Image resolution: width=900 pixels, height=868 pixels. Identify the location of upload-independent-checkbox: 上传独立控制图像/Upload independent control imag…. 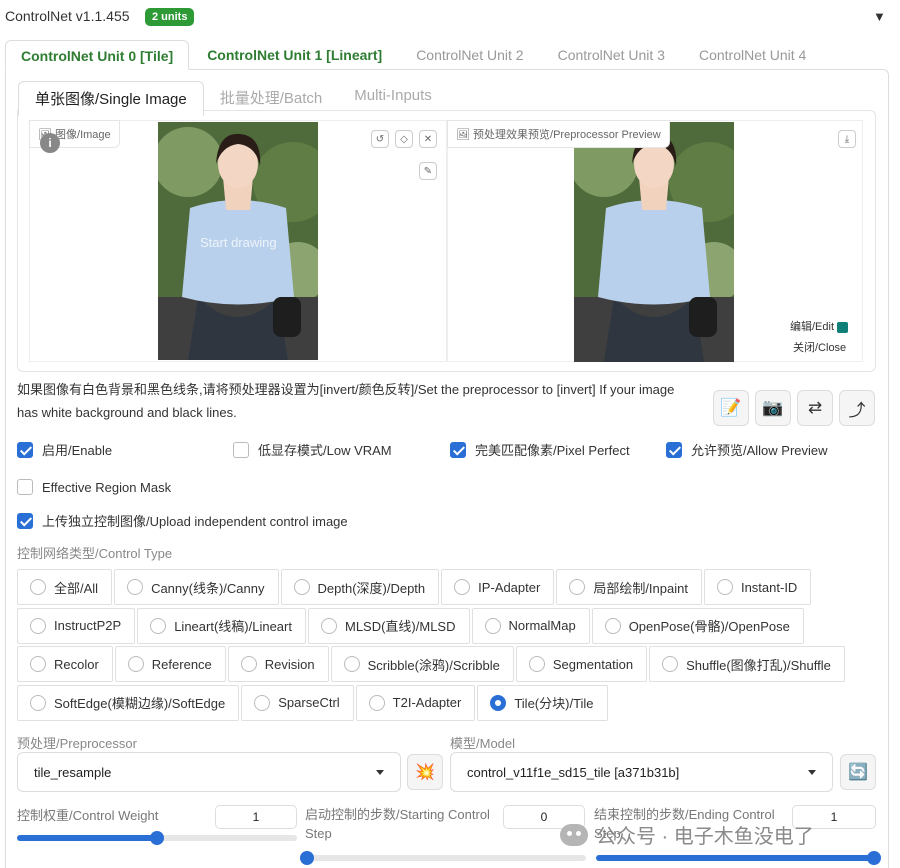
(182, 520).